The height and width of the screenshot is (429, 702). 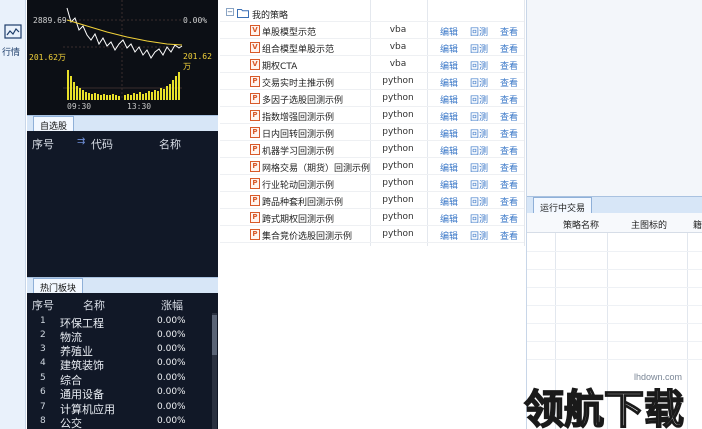 I want to click on strategy-name: 跨品种套利回测示例, so click(x=303, y=203).